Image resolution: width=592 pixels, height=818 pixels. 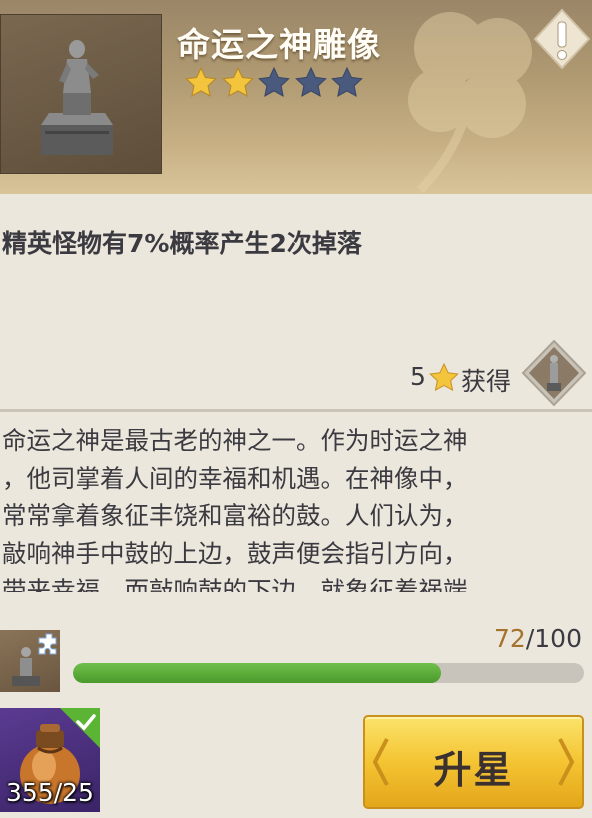 I want to click on material-count: 355/25, so click(x=50, y=792).